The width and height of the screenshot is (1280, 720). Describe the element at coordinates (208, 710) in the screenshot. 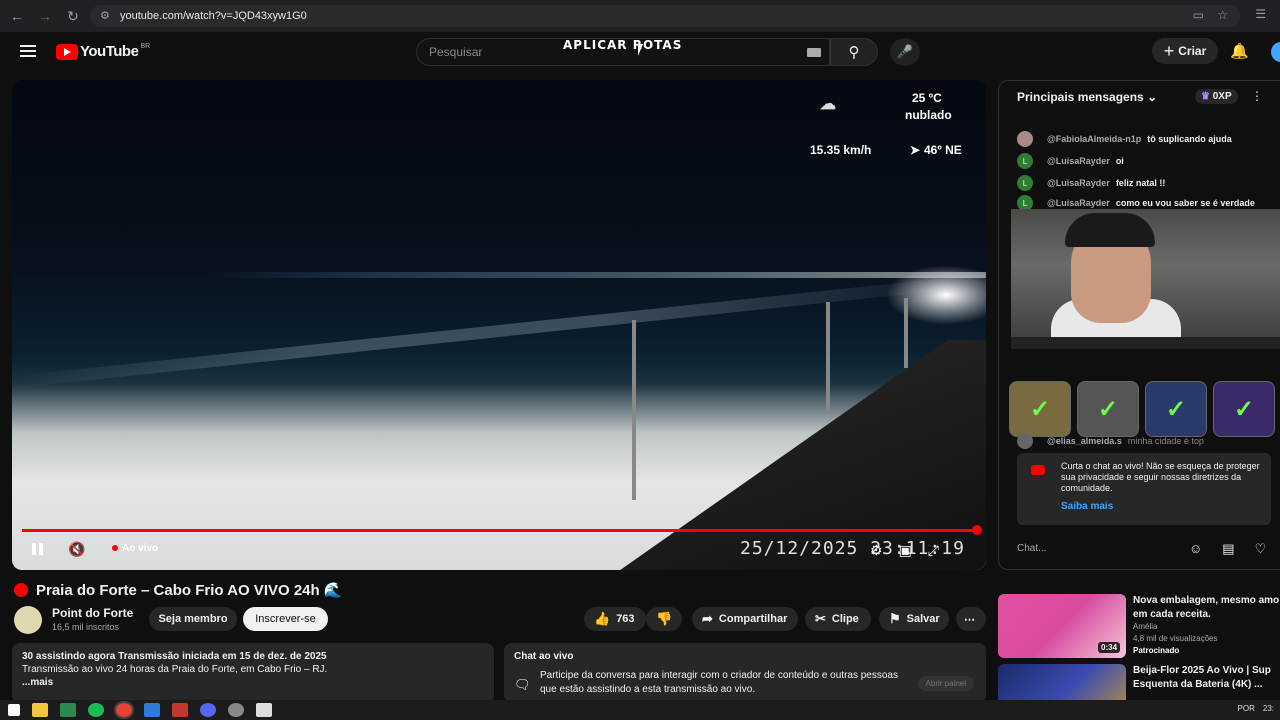

I see `discord-icon` at that location.